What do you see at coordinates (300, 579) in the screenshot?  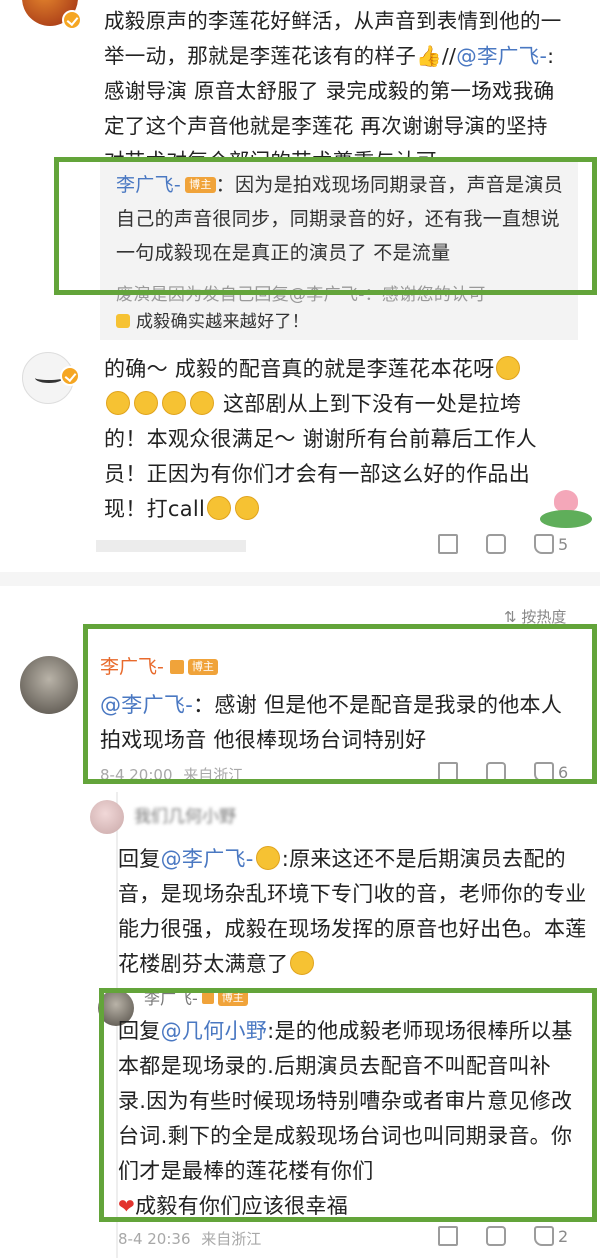 I see `section-divider` at bounding box center [300, 579].